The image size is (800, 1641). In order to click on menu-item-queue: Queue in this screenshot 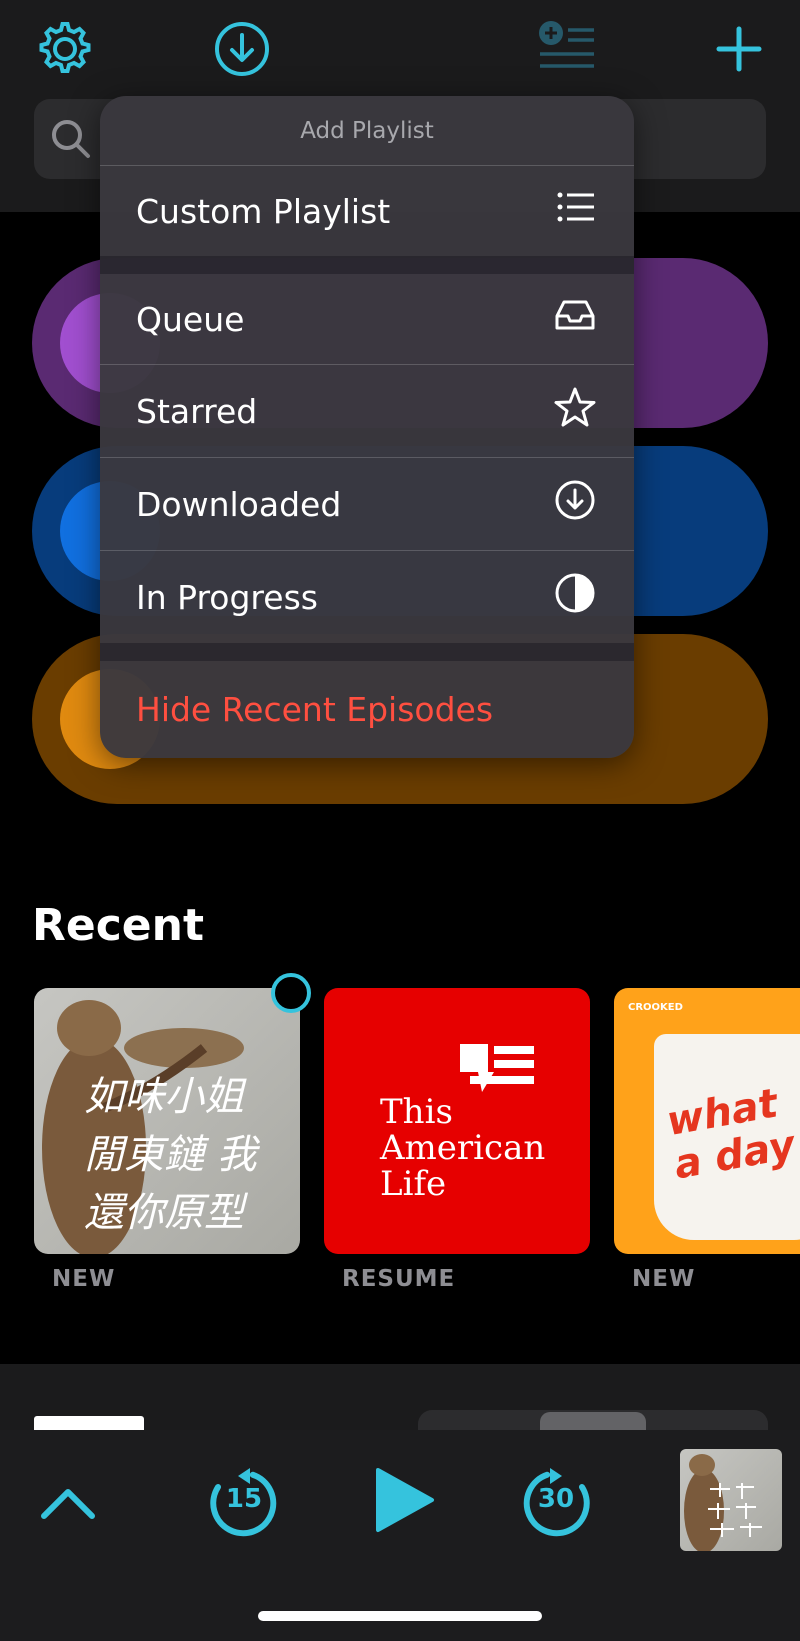, I will do `click(367, 319)`.